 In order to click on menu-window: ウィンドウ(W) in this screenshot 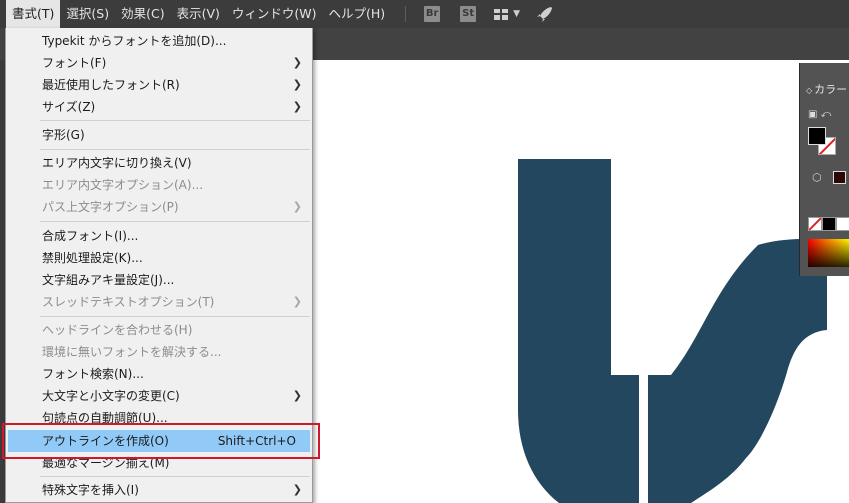, I will do `click(274, 14)`.